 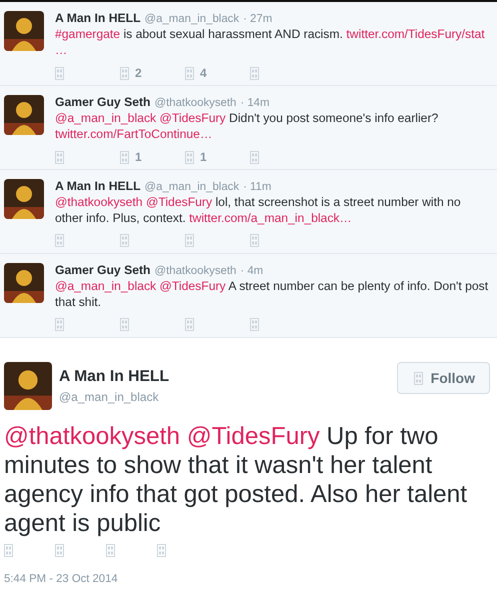 I want to click on tweet-time: · 4m, so click(x=252, y=271).